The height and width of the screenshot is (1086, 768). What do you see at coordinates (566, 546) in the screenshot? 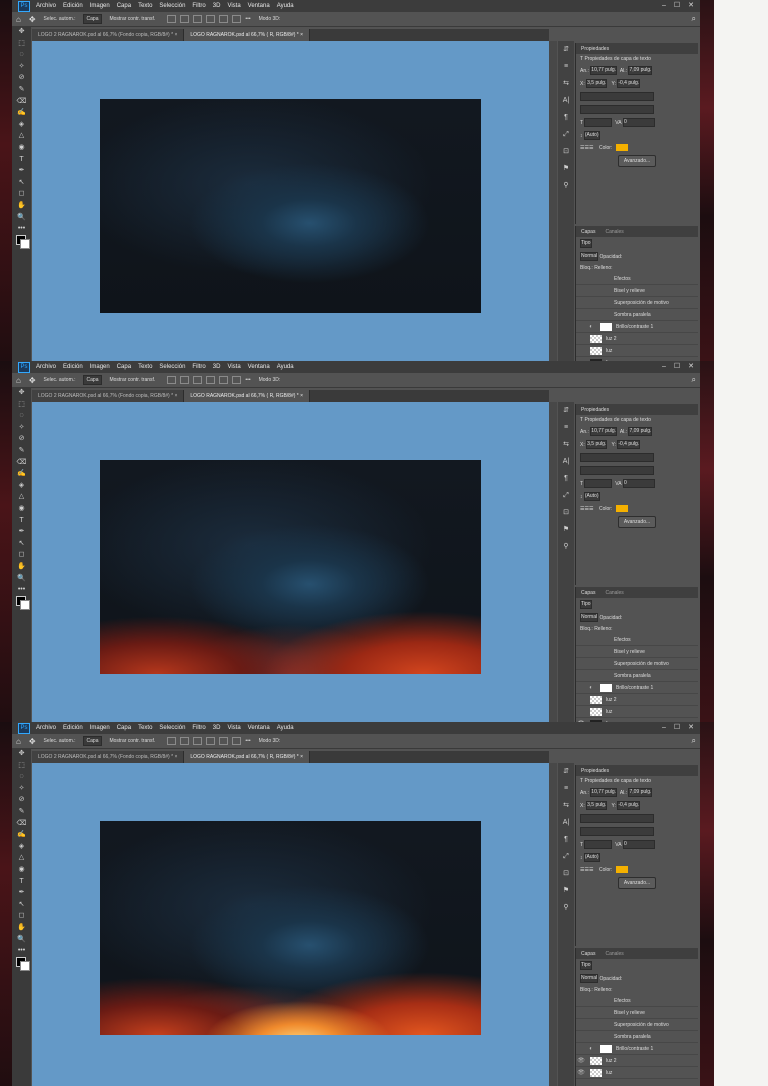
I see `glyphs-icon: ⚲` at bounding box center [566, 546].